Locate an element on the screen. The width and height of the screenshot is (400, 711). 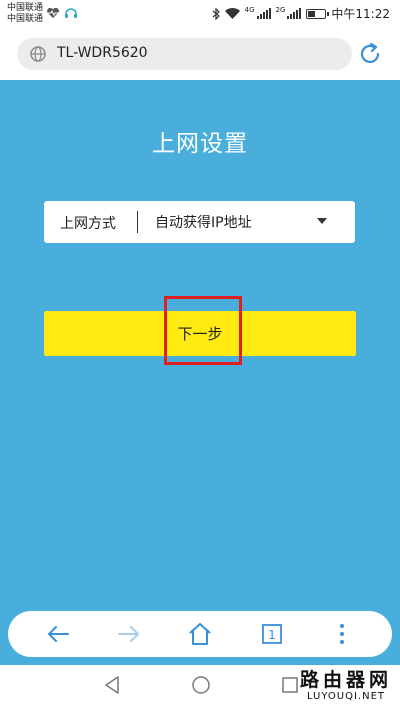
back-button is located at coordinates (58, 634).